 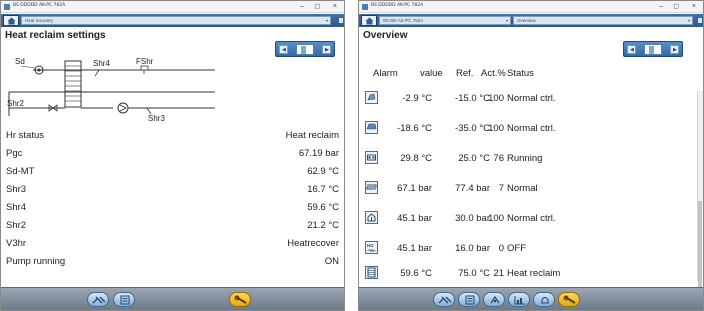 What do you see at coordinates (474, 158) in the screenshot?
I see `row-ref: 25.0 °C` at bounding box center [474, 158].